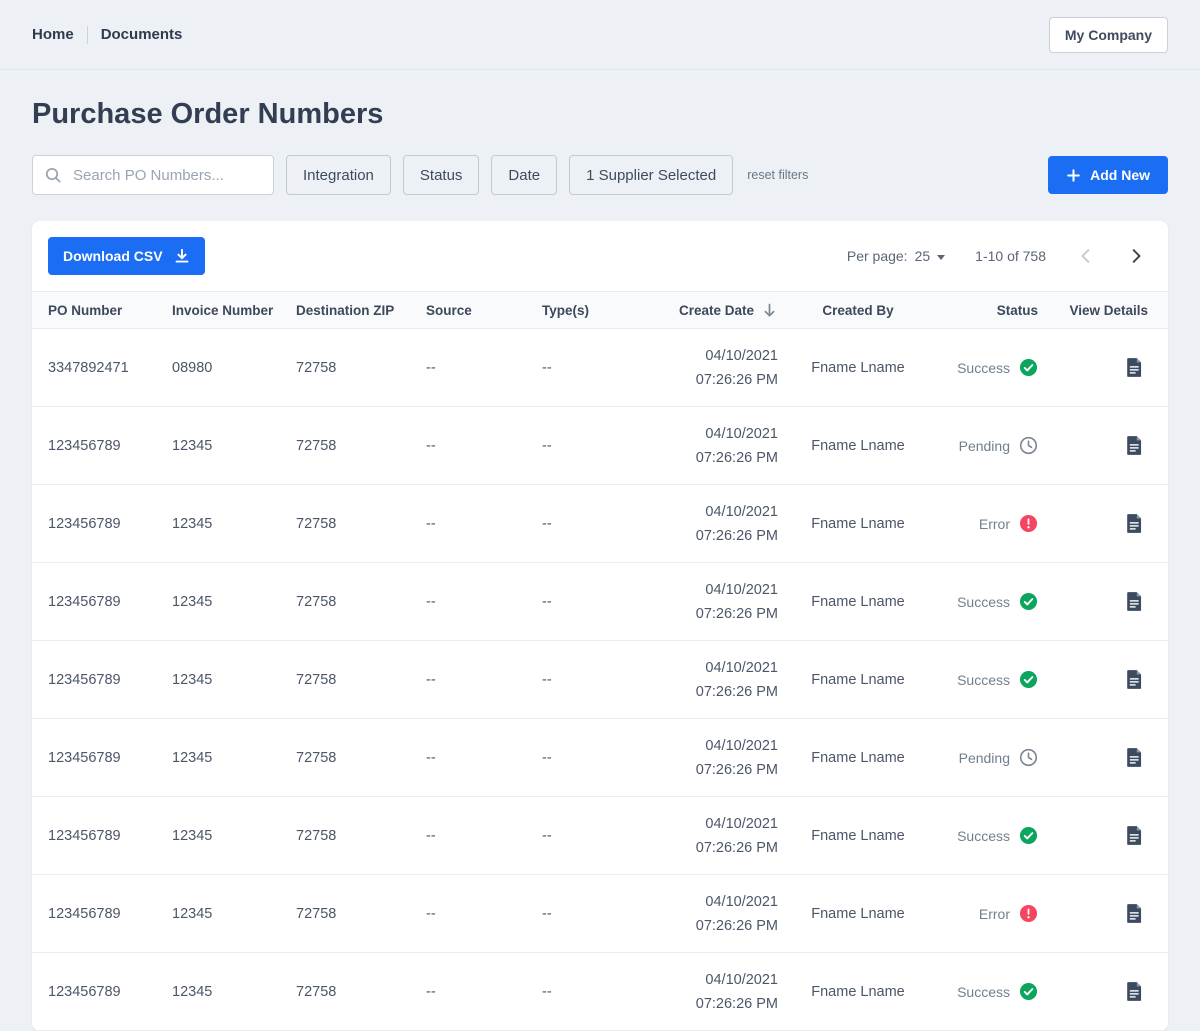 Image resolution: width=1200 pixels, height=1031 pixels. I want to click on breadcrumb-home: Home, so click(53, 34).